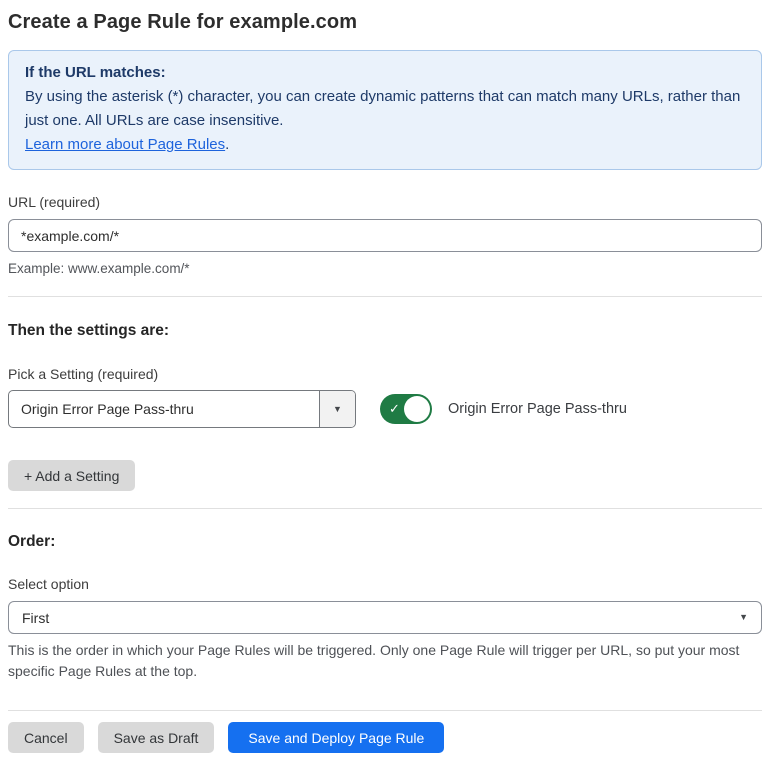 This screenshot has width=770, height=765. Describe the element at coordinates (385, 145) in the screenshot. I see `info-box-link-line: Learn more about Page Rules.` at that location.